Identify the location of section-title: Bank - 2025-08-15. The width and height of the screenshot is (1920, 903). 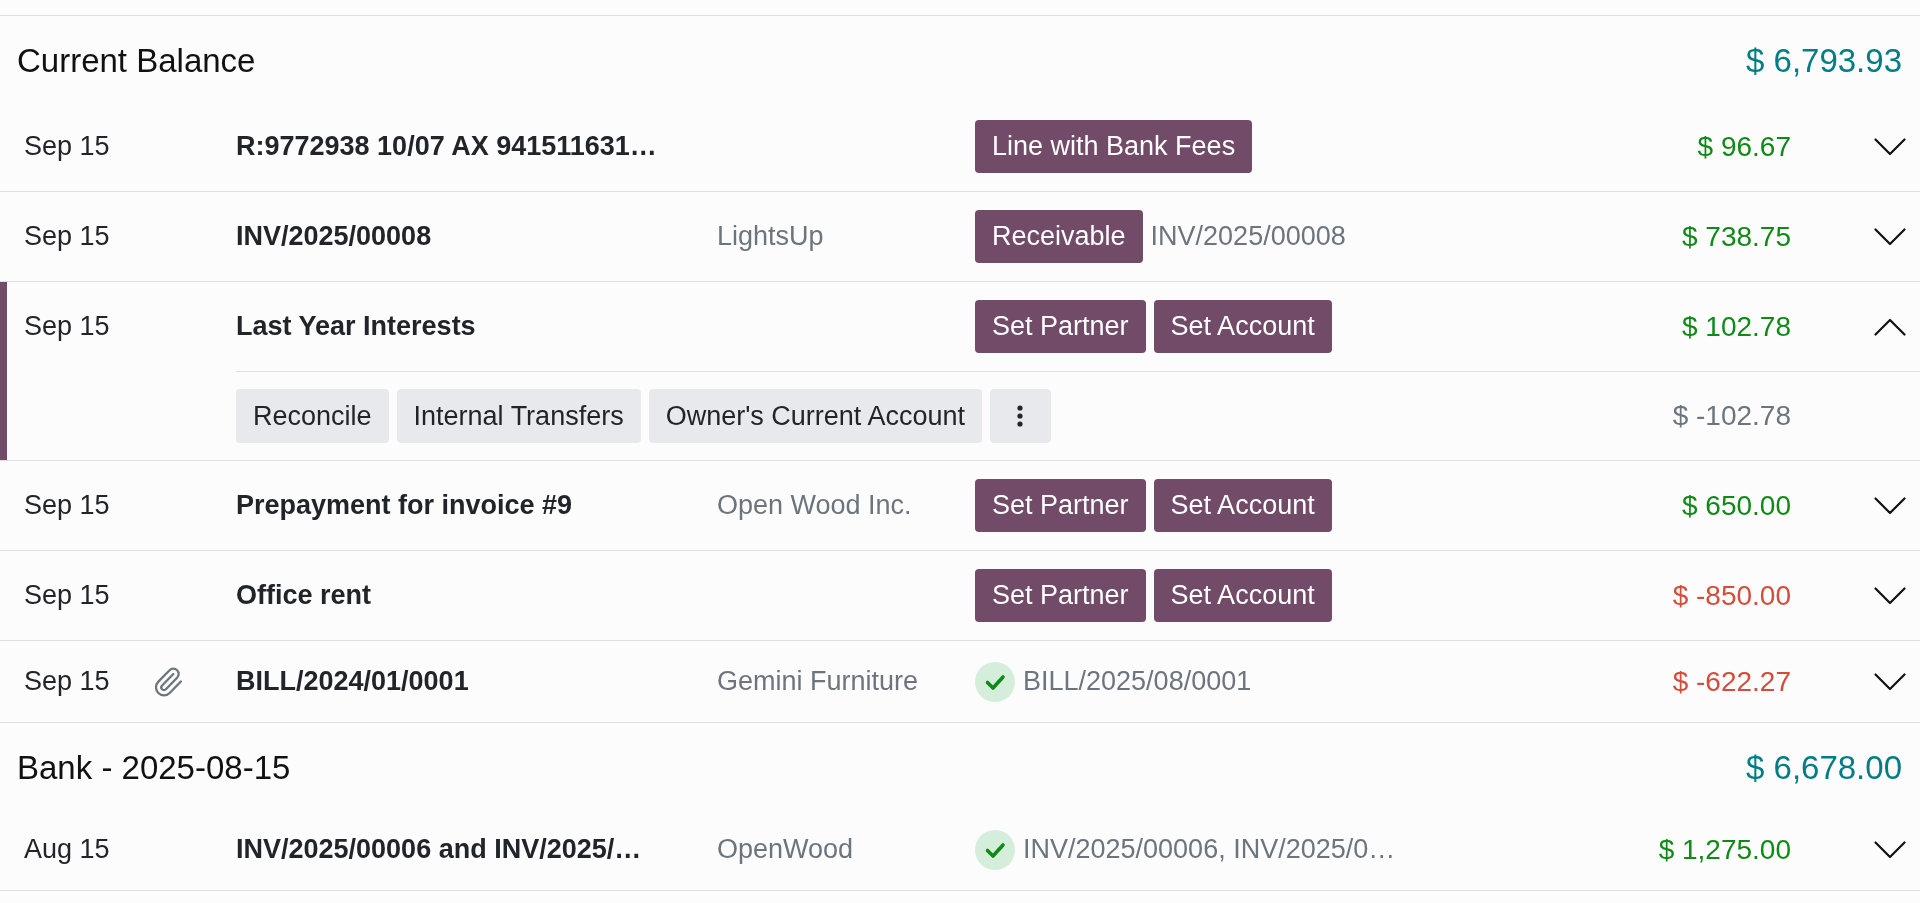
(154, 767).